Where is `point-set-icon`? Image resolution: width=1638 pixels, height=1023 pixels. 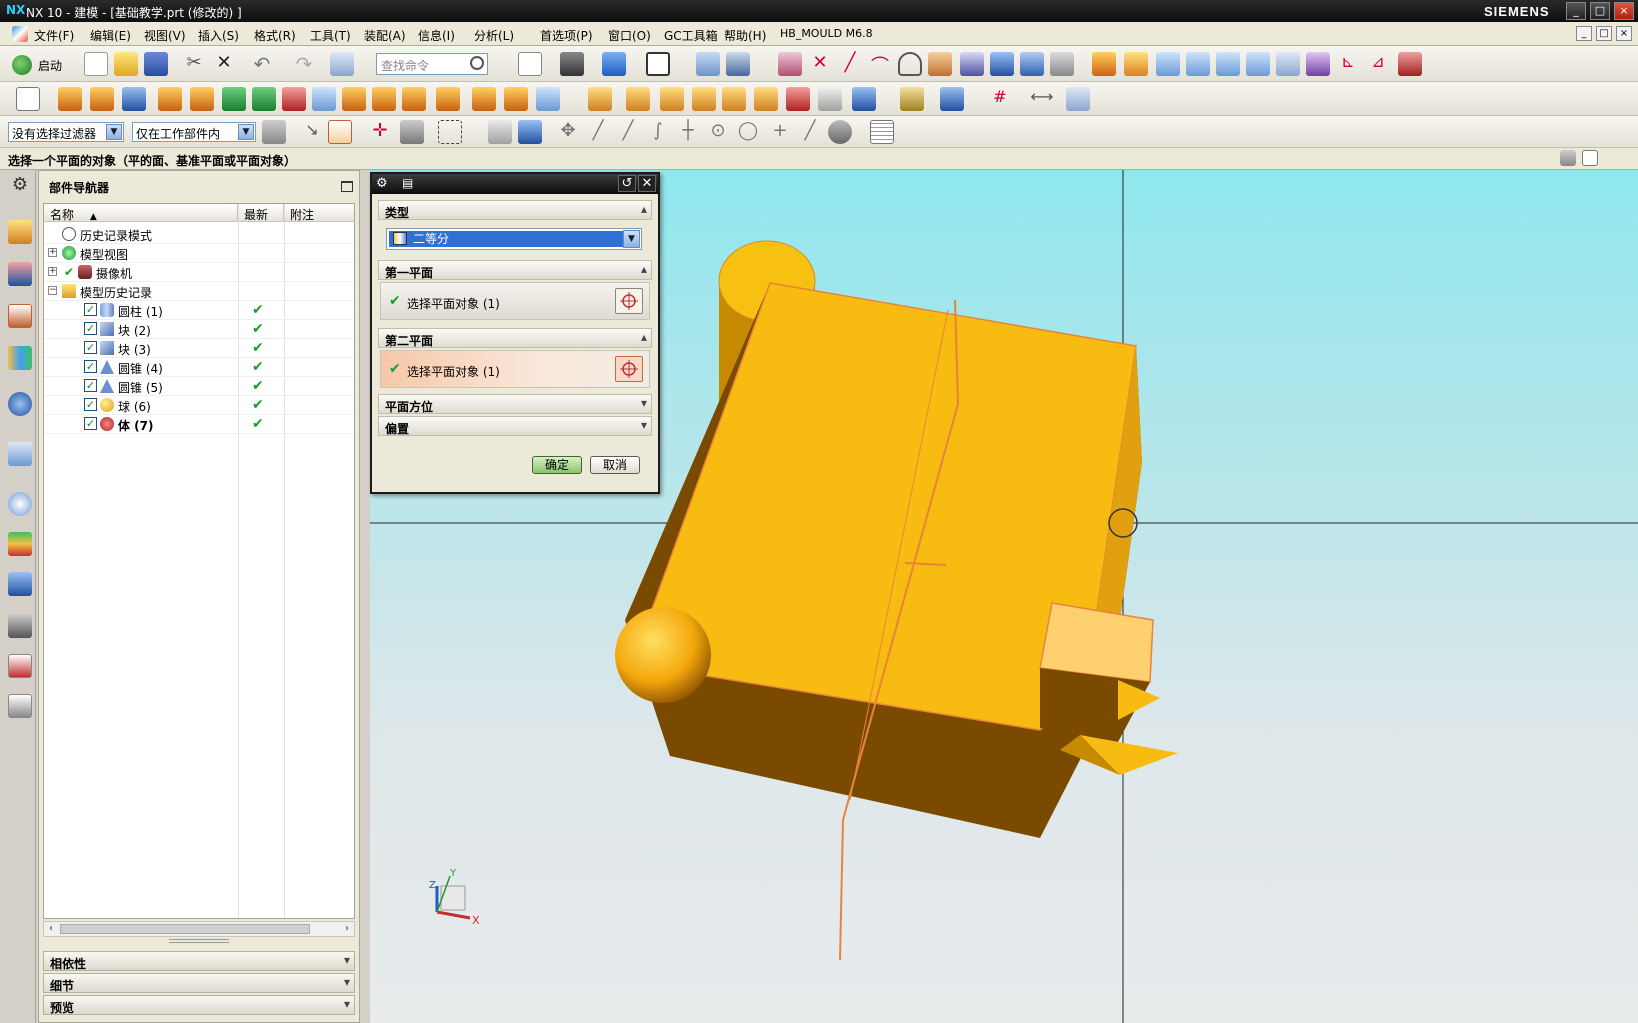 point-set-icon is located at coordinates (1318, 64).